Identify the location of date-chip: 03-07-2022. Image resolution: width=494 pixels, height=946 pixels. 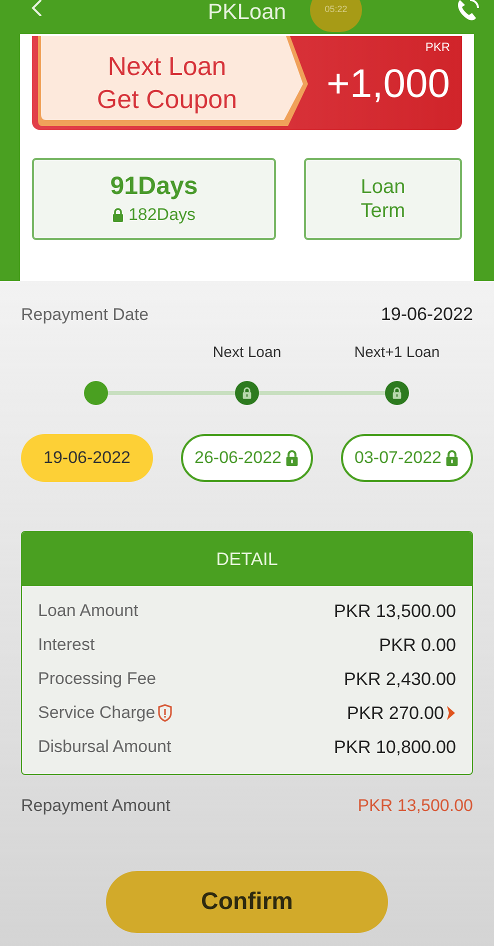
(407, 458).